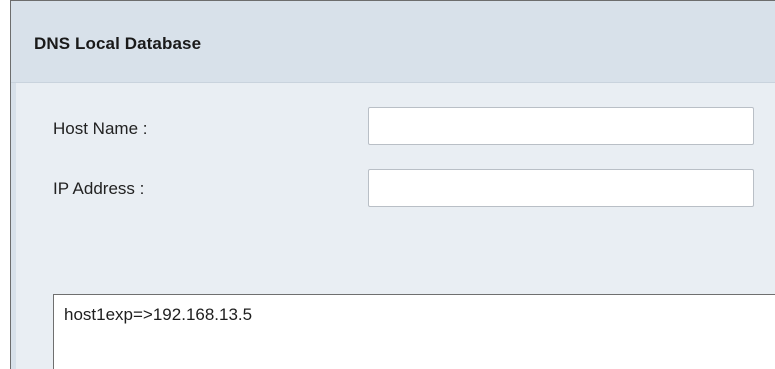 The height and width of the screenshot is (369, 775). What do you see at coordinates (99, 188) in the screenshot?
I see `ip-address-label: IP Address :` at bounding box center [99, 188].